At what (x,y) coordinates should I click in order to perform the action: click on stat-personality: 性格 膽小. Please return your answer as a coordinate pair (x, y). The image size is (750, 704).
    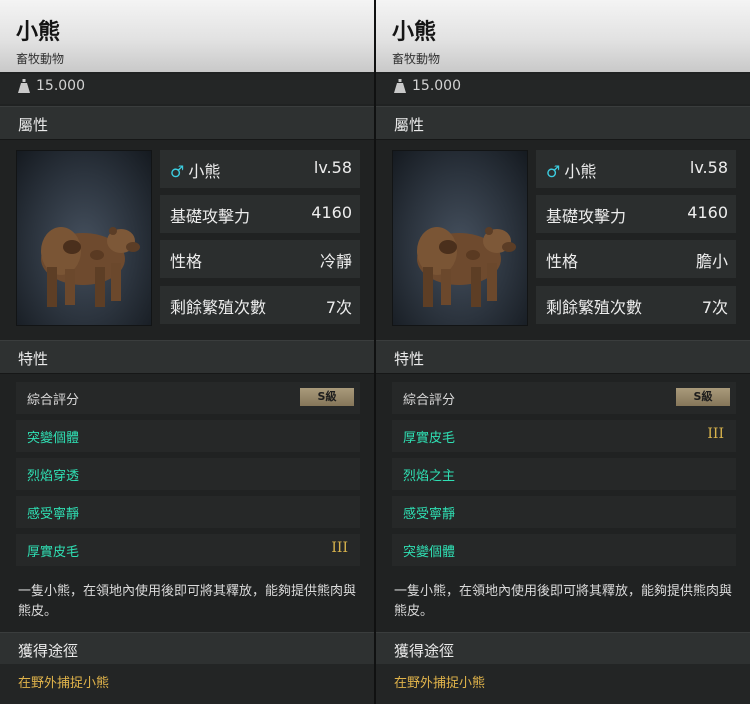
    Looking at the image, I should click on (636, 259).